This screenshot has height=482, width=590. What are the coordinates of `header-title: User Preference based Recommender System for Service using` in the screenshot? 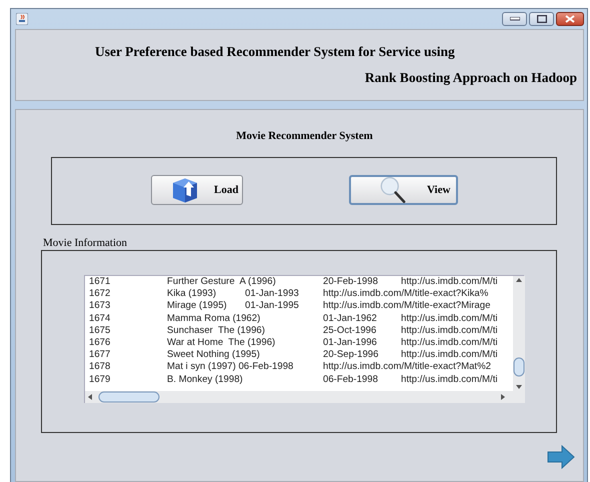 It's located at (275, 52).